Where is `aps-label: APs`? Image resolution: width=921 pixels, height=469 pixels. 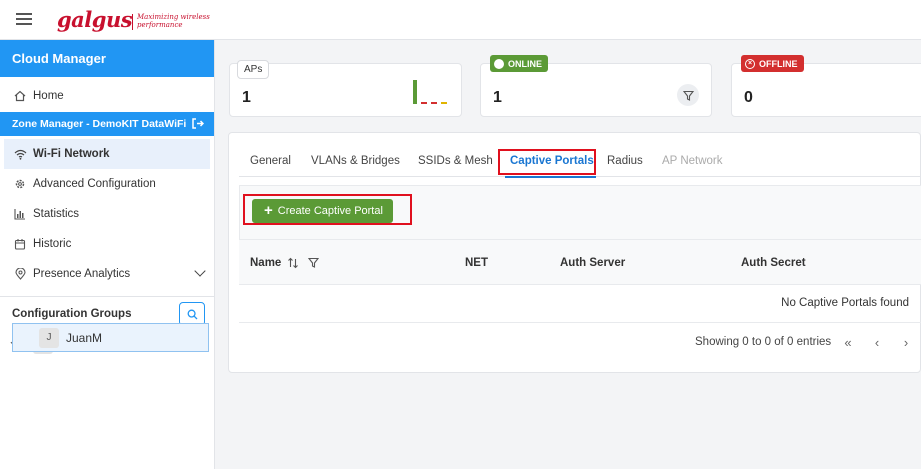 aps-label: APs is located at coordinates (253, 69).